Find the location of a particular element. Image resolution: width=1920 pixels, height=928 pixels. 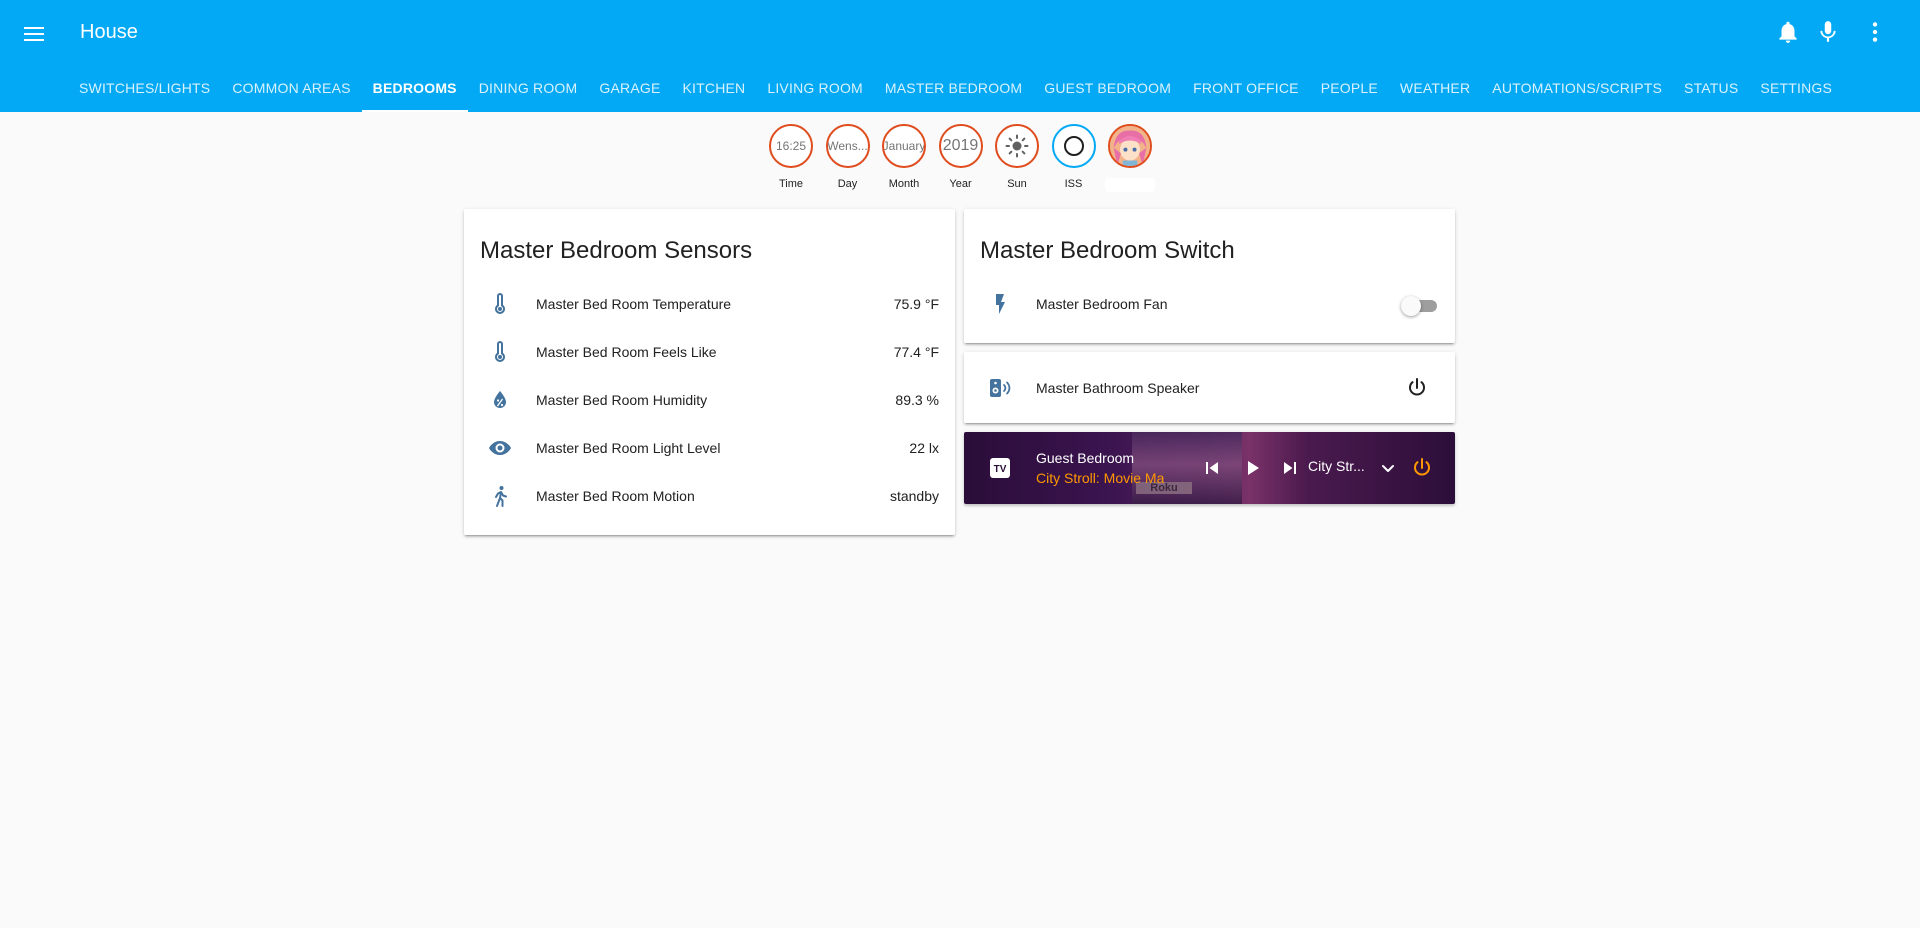

tab-dining-room: DINING ROOM is located at coordinates (528, 90).